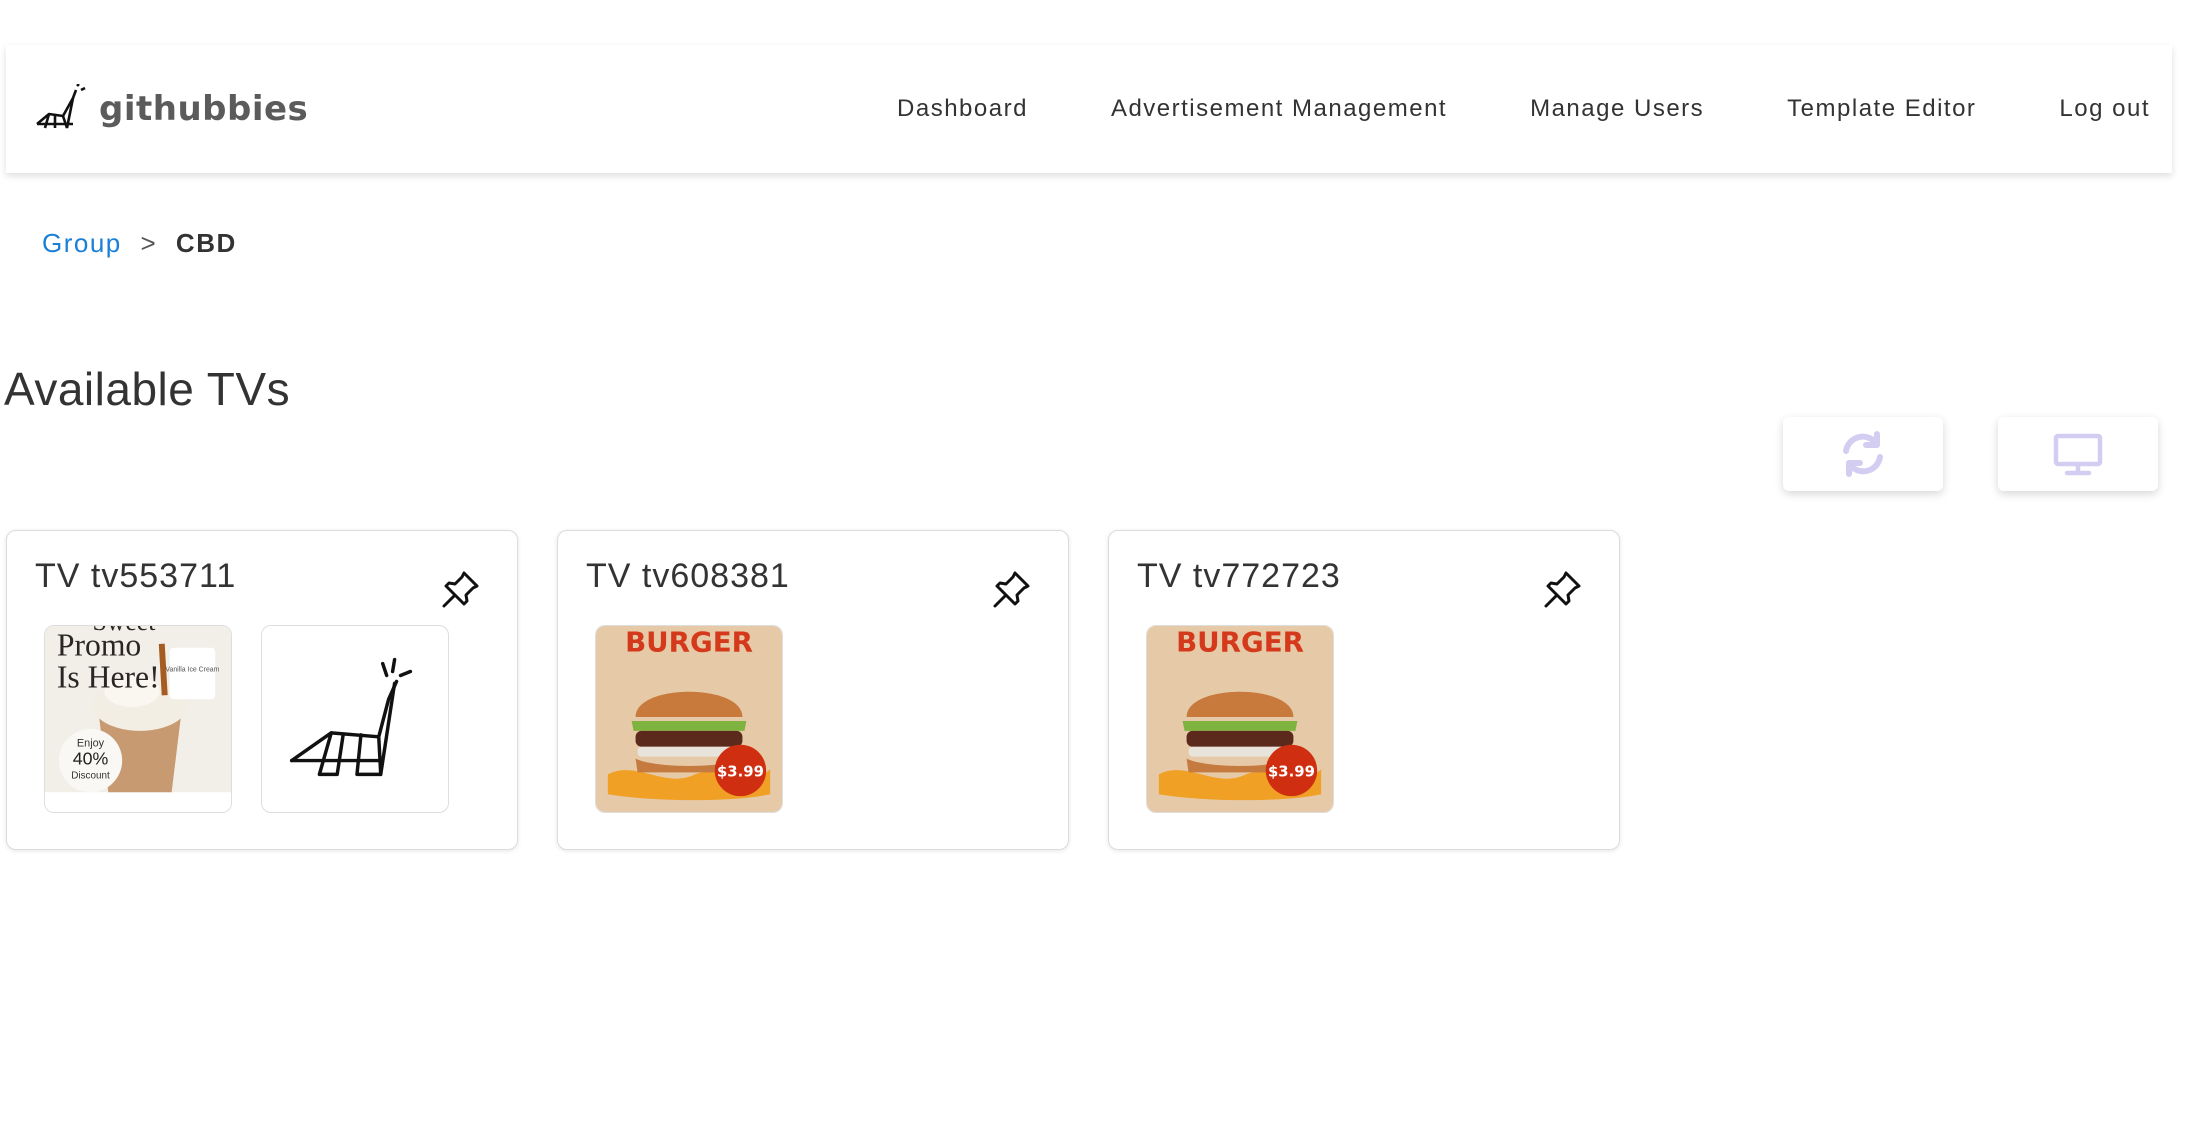  Describe the element at coordinates (90, 775) in the screenshot. I see `promo-badge-3: Discount` at that location.